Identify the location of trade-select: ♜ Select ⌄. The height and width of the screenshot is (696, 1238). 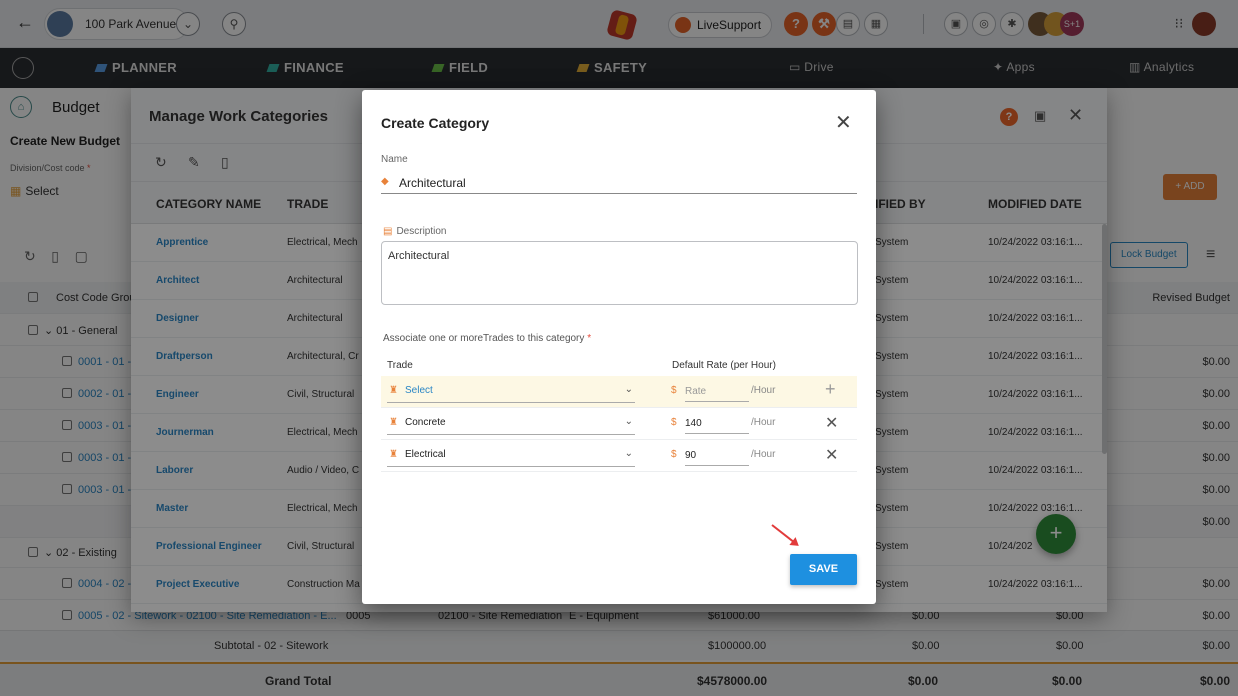
(511, 393).